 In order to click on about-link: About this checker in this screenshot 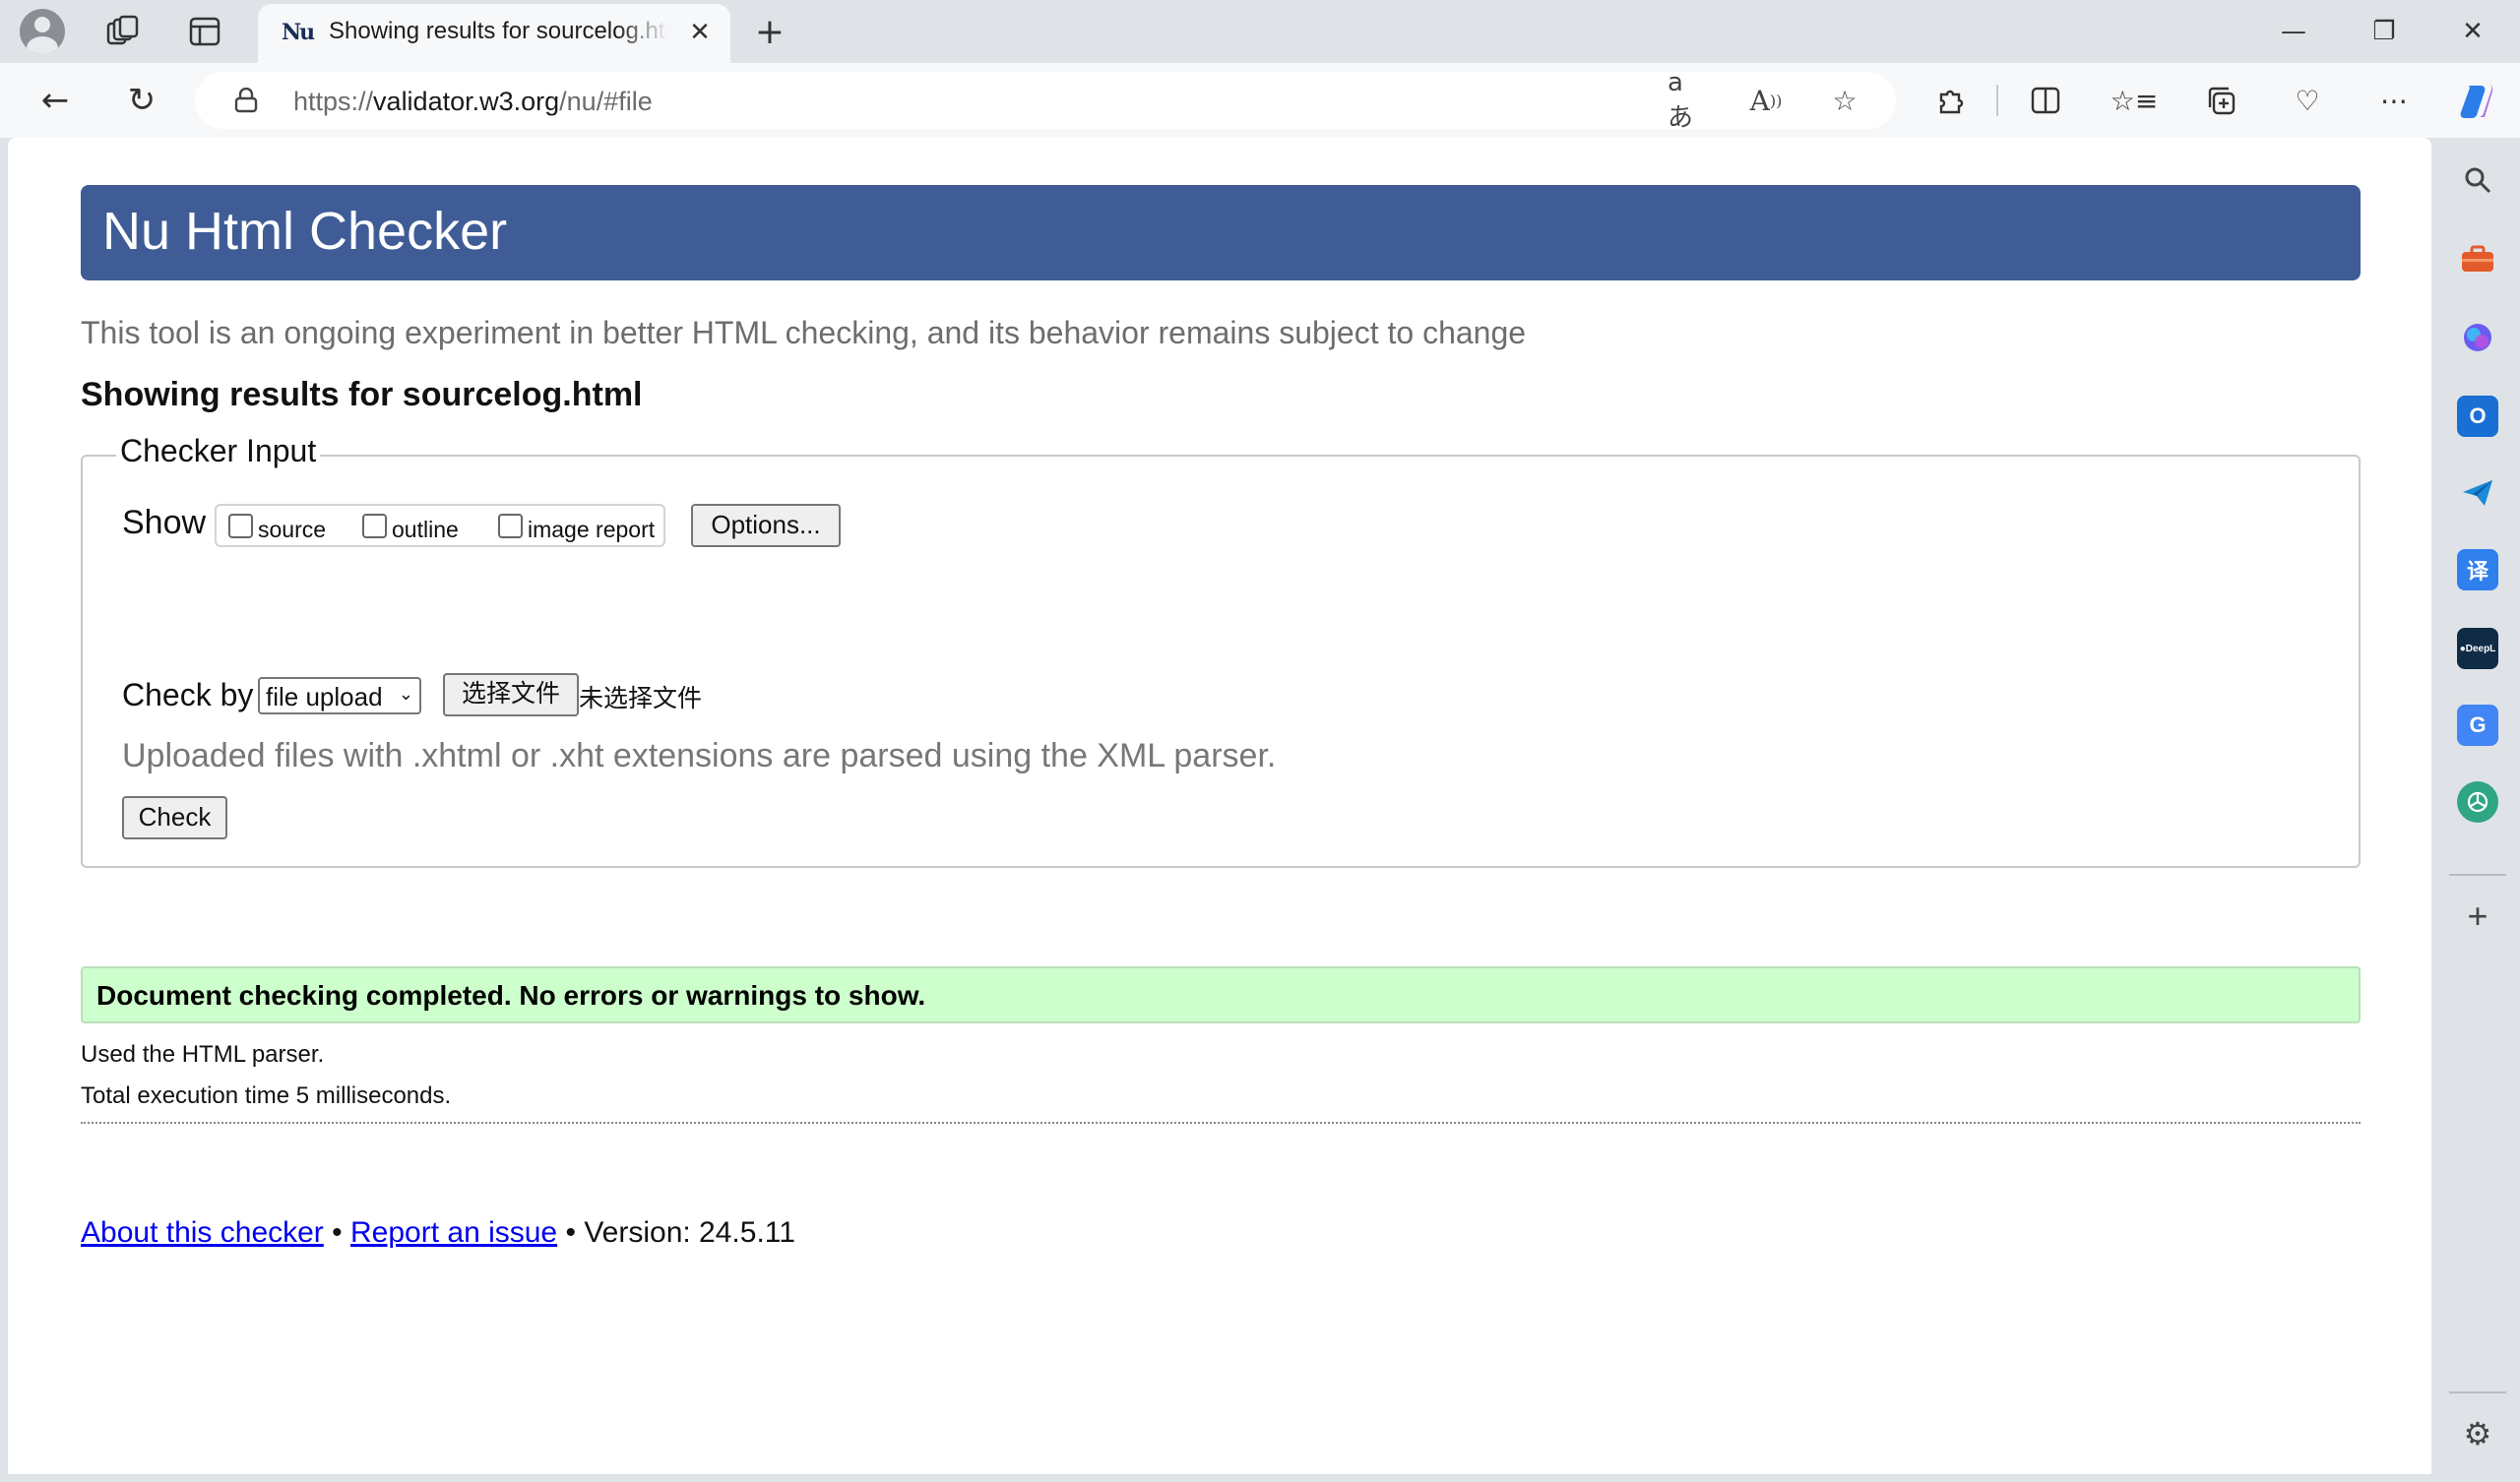, I will do `click(202, 1232)`.